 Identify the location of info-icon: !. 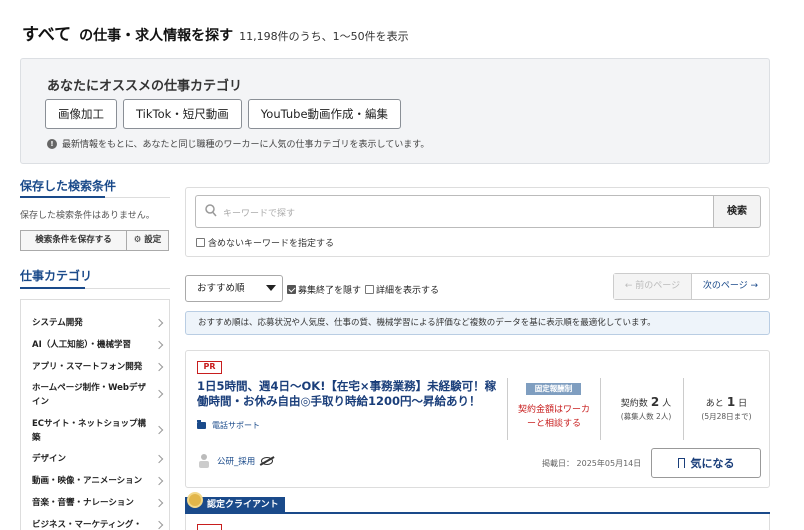
(52, 143).